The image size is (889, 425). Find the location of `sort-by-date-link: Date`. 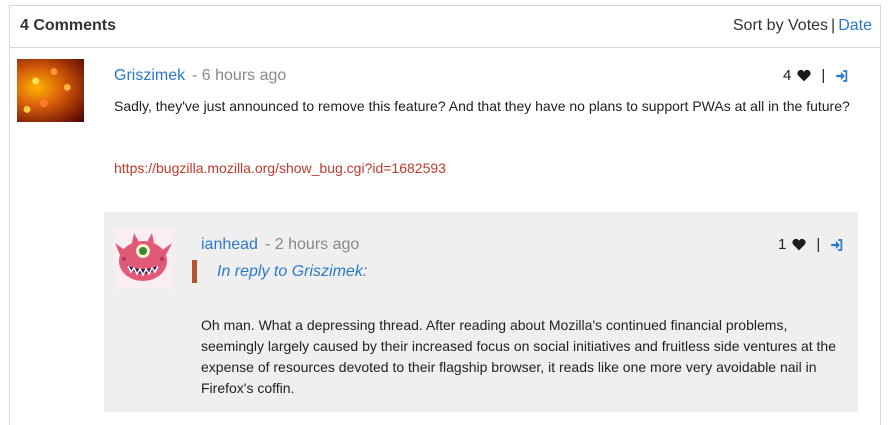

sort-by-date-link: Date is located at coordinates (855, 25).